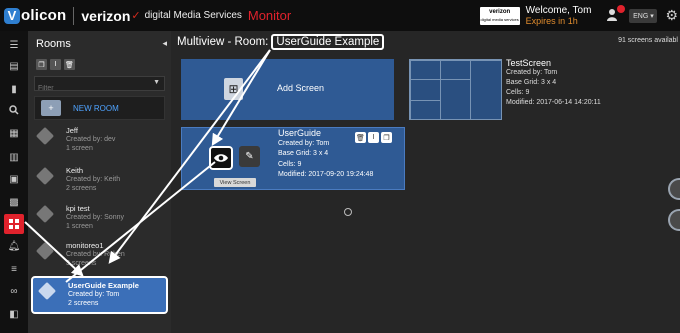 The image size is (680, 333). I want to click on bookmark-icon: ▮, so click(14, 89).